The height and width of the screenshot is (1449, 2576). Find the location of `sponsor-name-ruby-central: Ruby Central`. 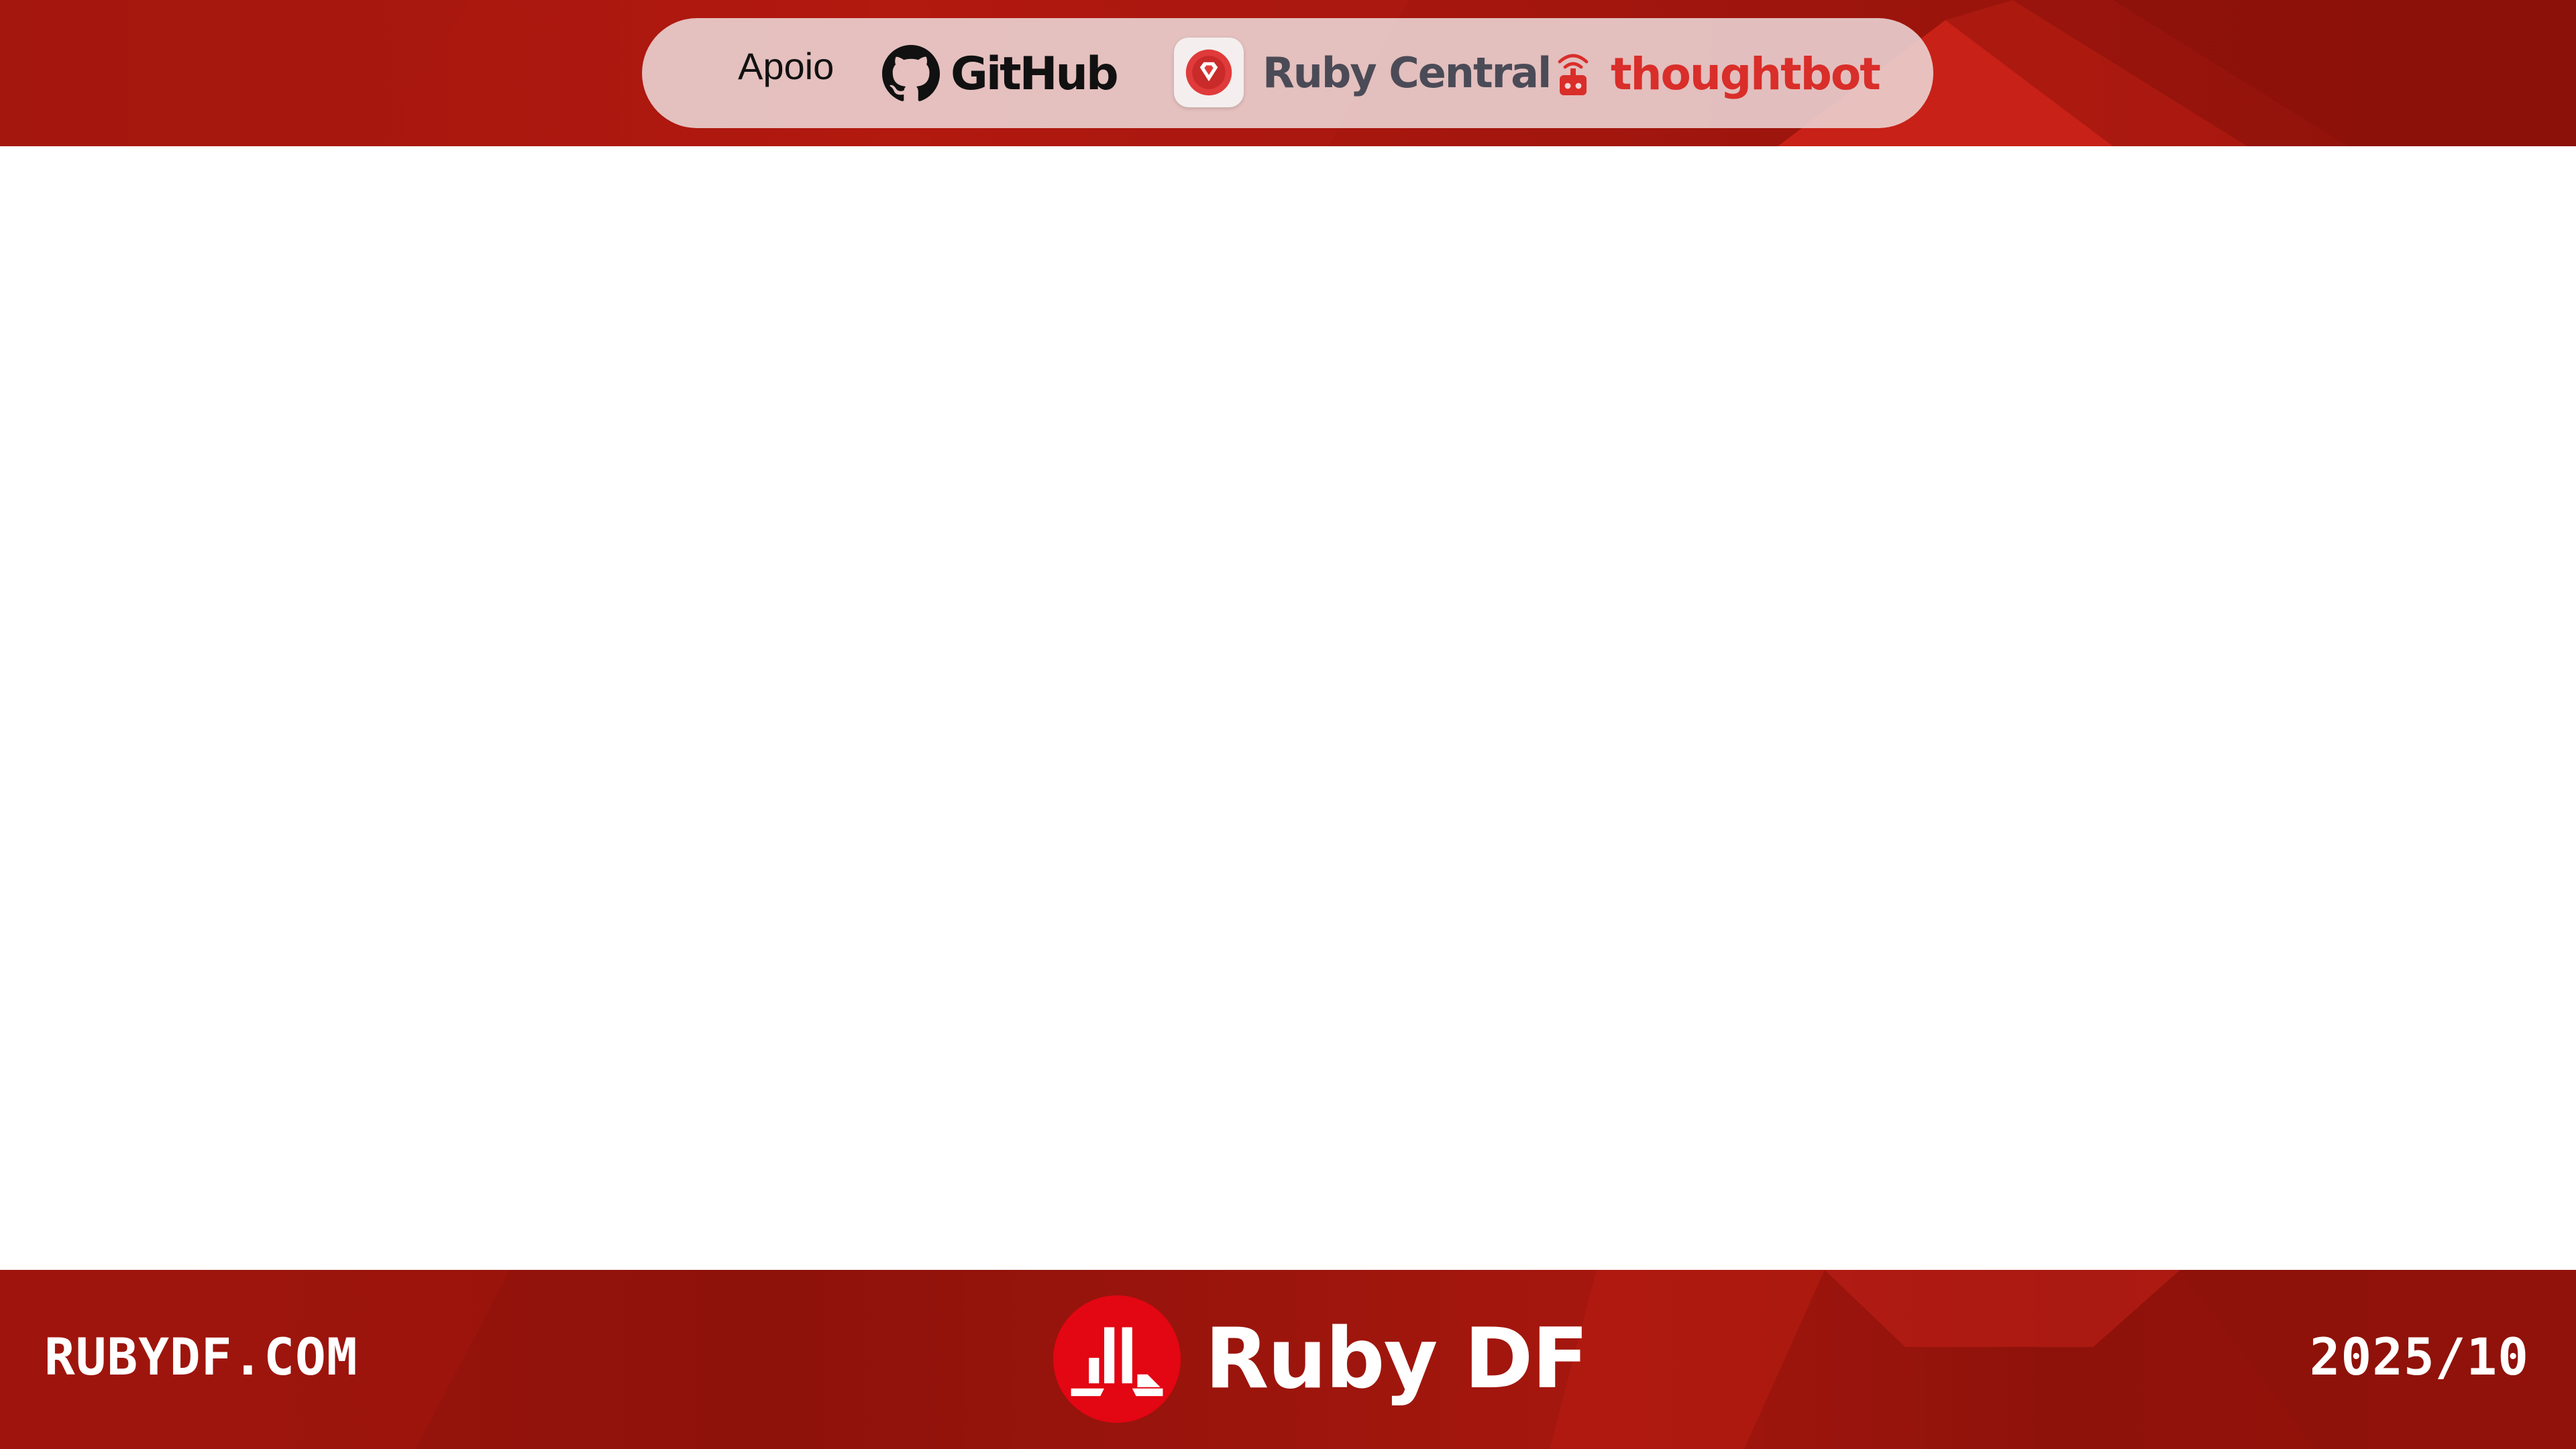

sponsor-name-ruby-central: Ruby Central is located at coordinates (1407, 72).